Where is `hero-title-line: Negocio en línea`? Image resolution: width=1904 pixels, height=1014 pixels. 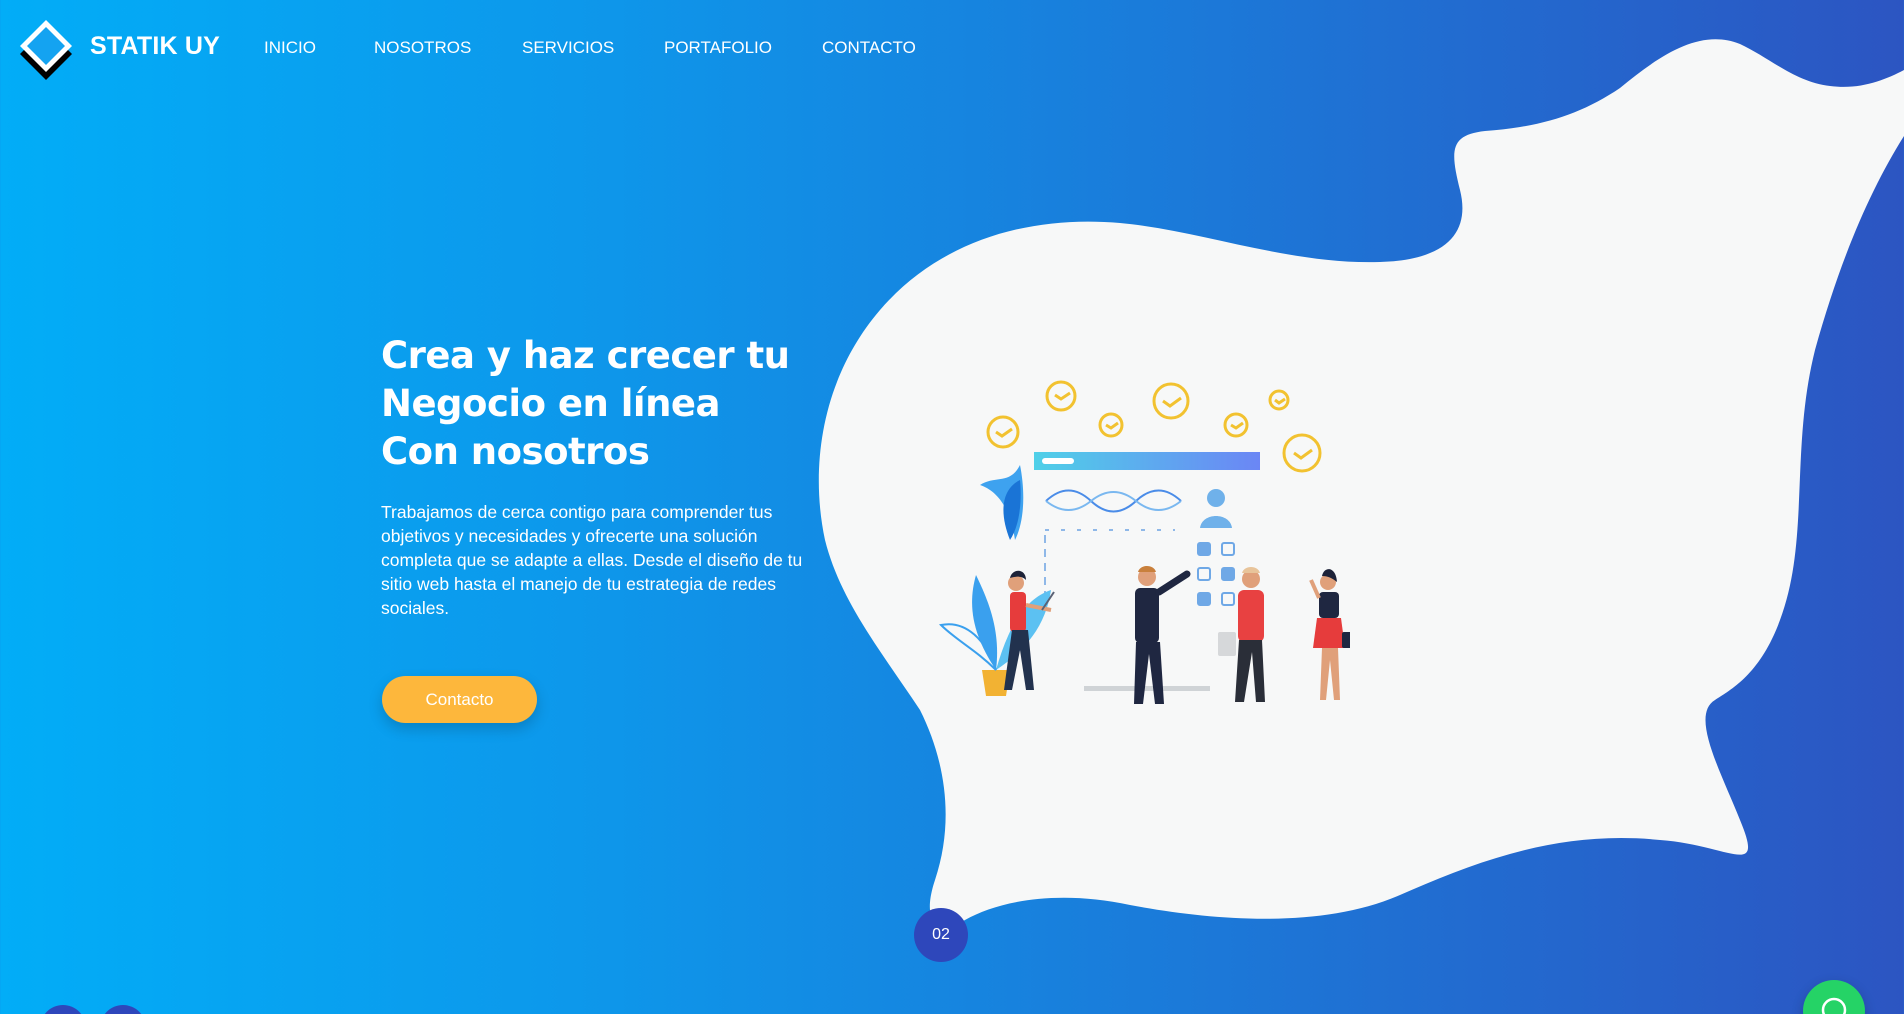 hero-title-line: Negocio en línea is located at coordinates (550, 403).